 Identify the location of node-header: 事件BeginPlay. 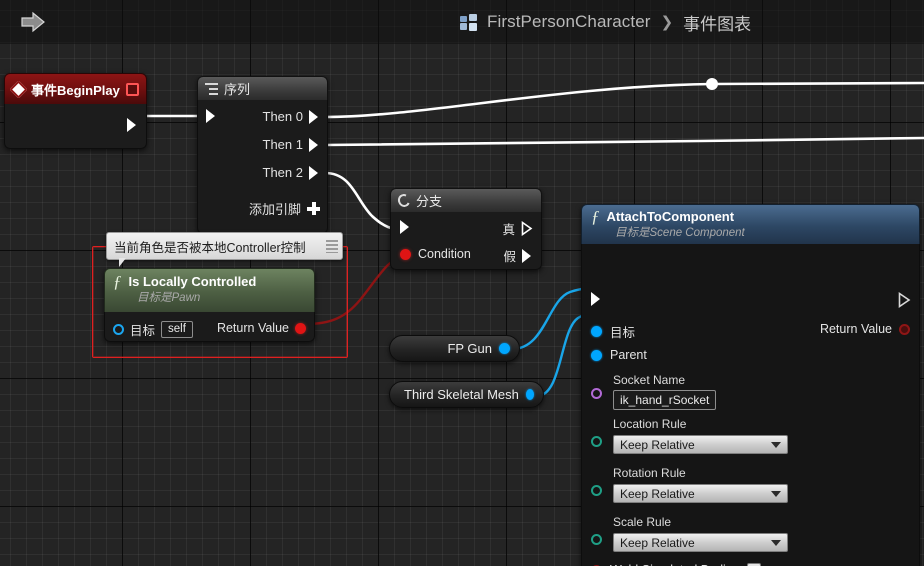
(75, 88).